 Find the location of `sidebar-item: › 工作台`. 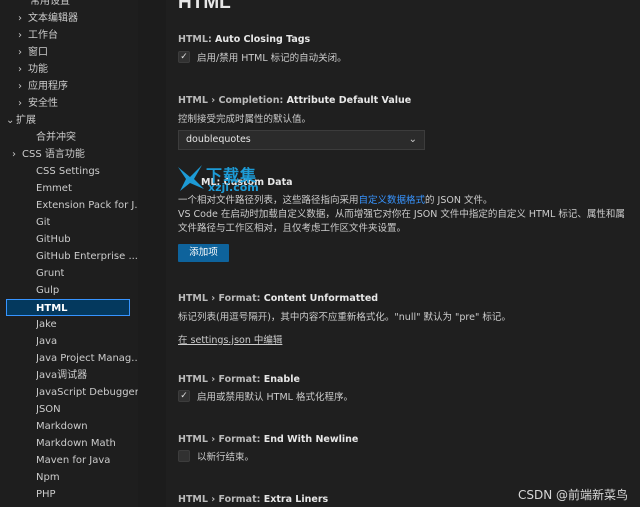

sidebar-item: › 工作台 is located at coordinates (38, 35).